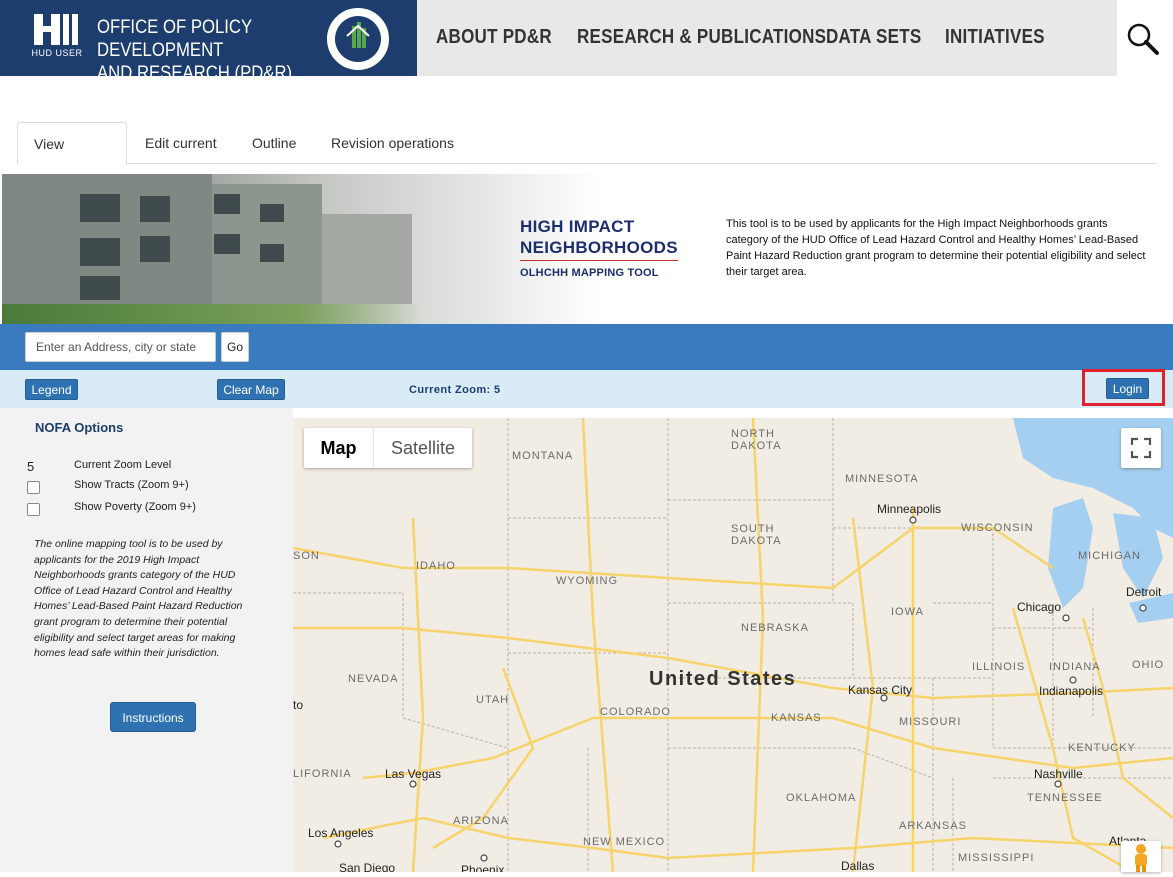 The image size is (1173, 877). I want to click on magnifier-icon, so click(1143, 39).